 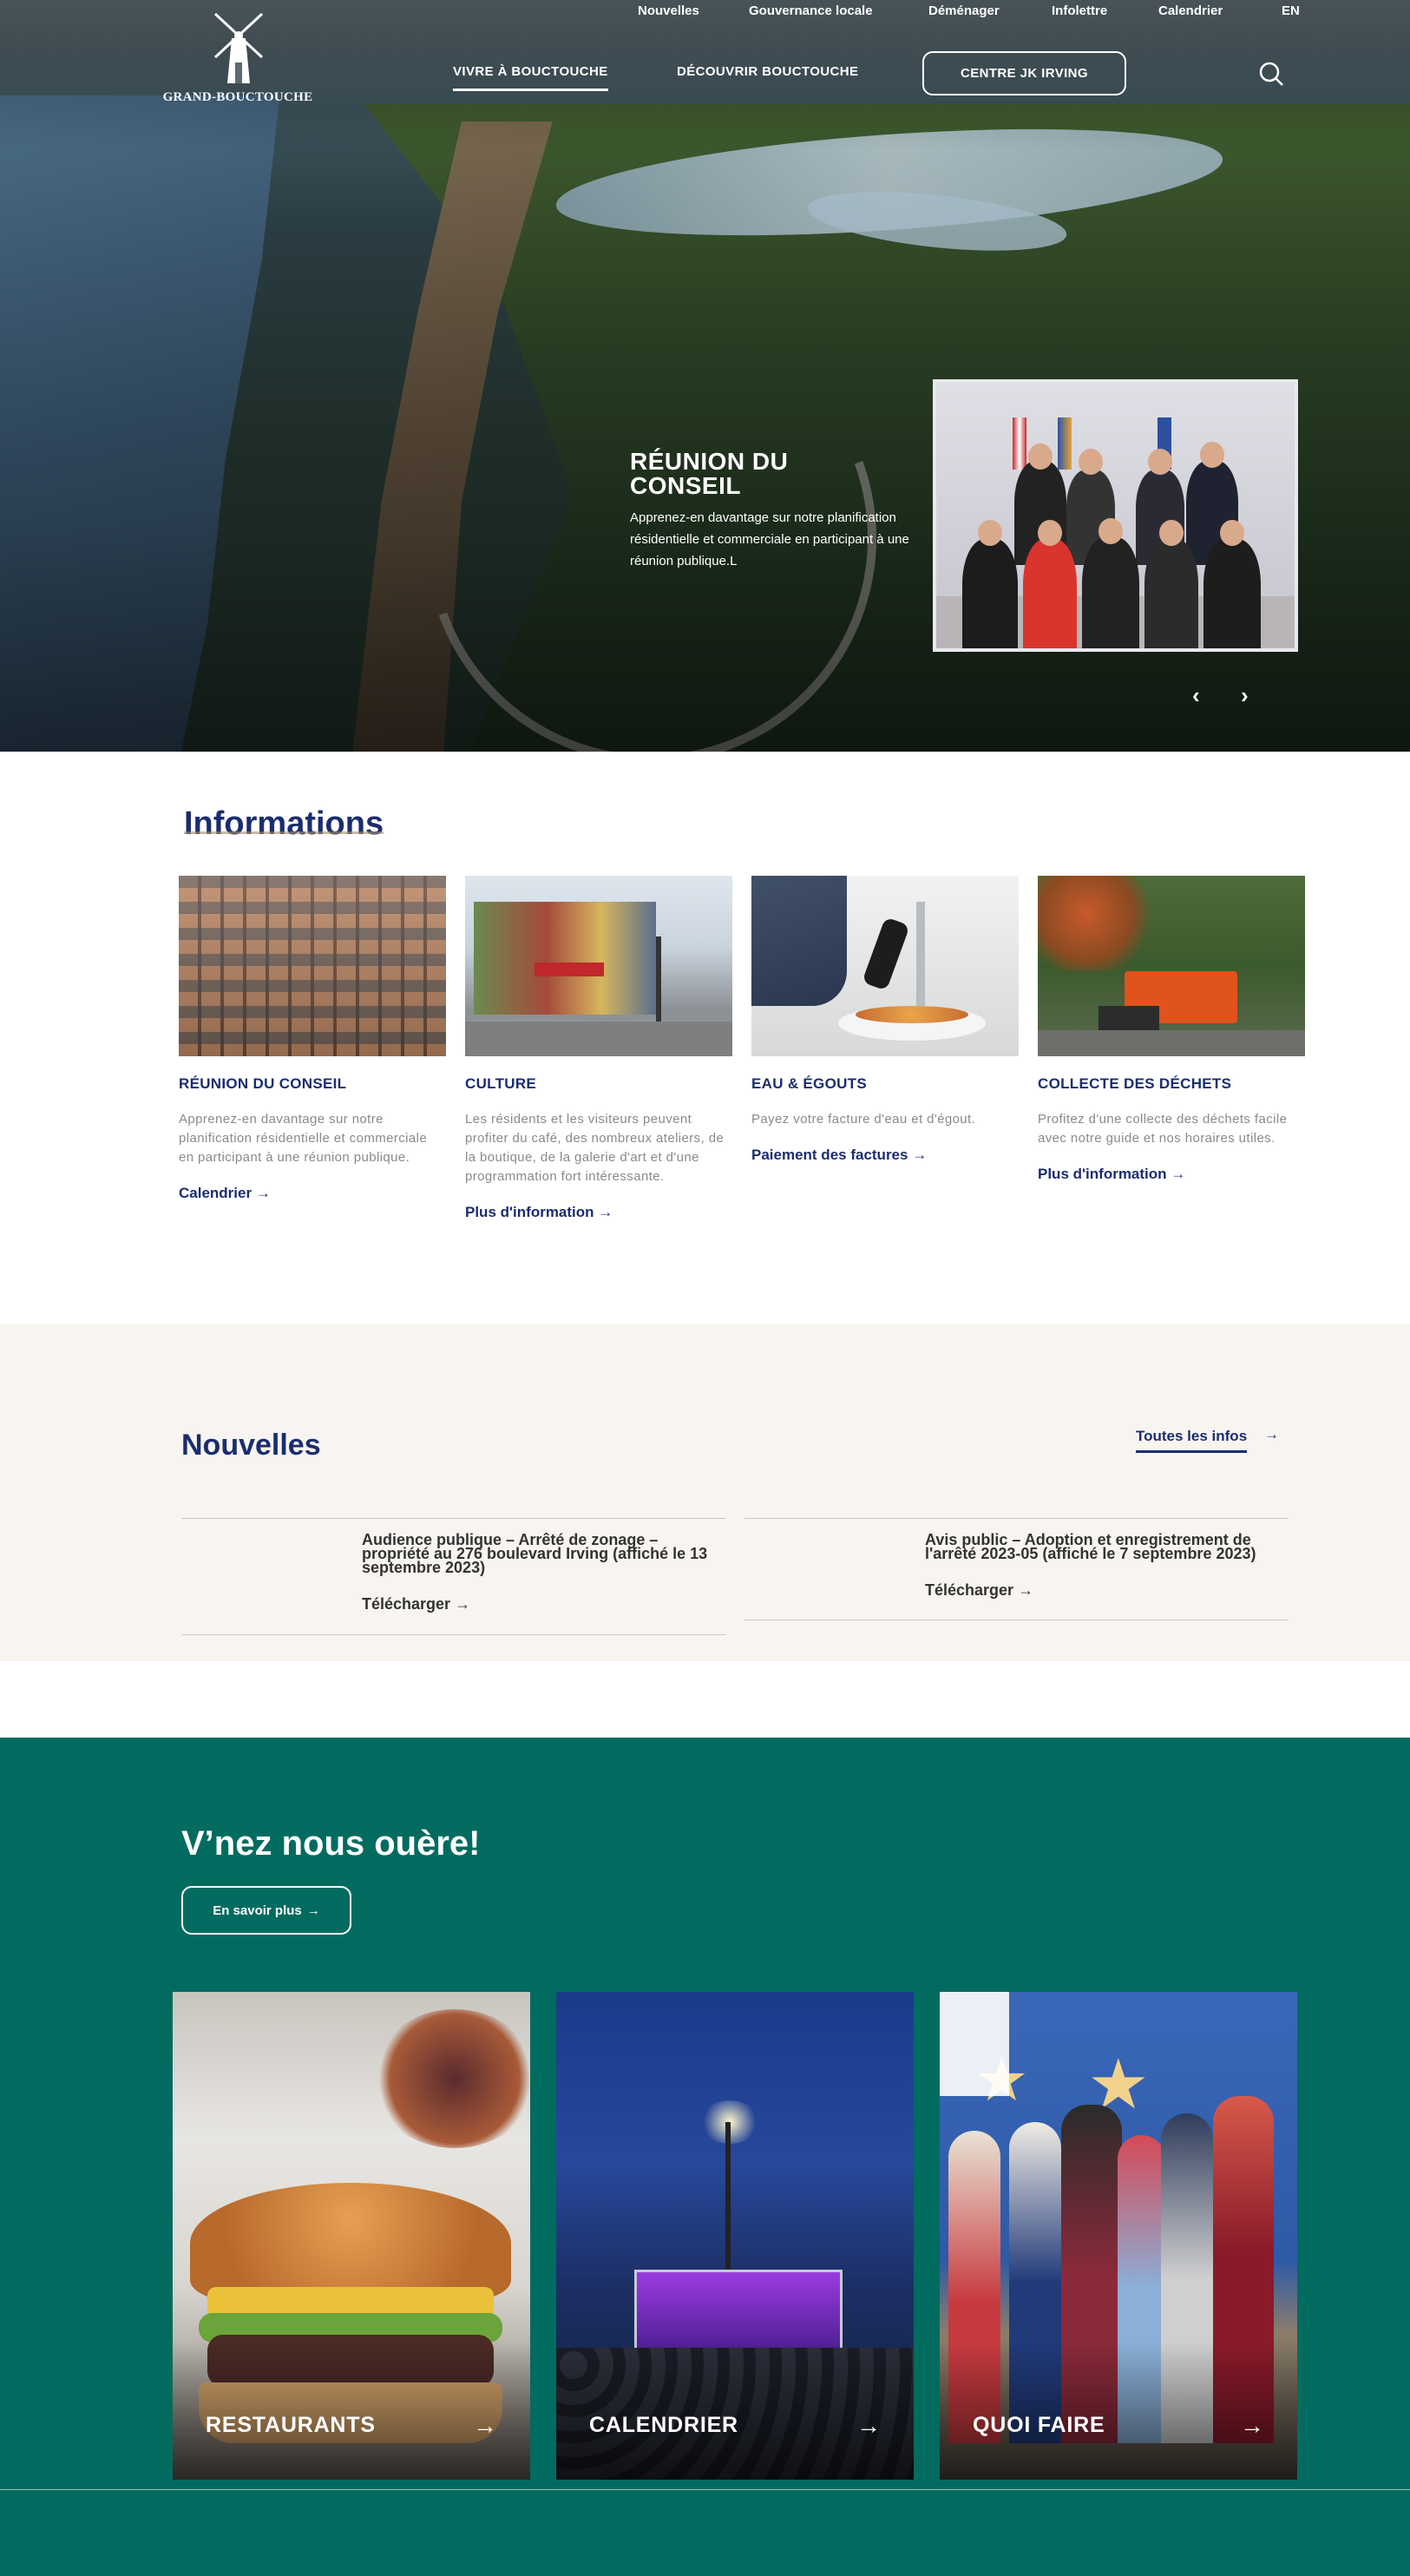 I want to click on all-news-link: Toutes les infos →, so click(x=1207, y=1439).